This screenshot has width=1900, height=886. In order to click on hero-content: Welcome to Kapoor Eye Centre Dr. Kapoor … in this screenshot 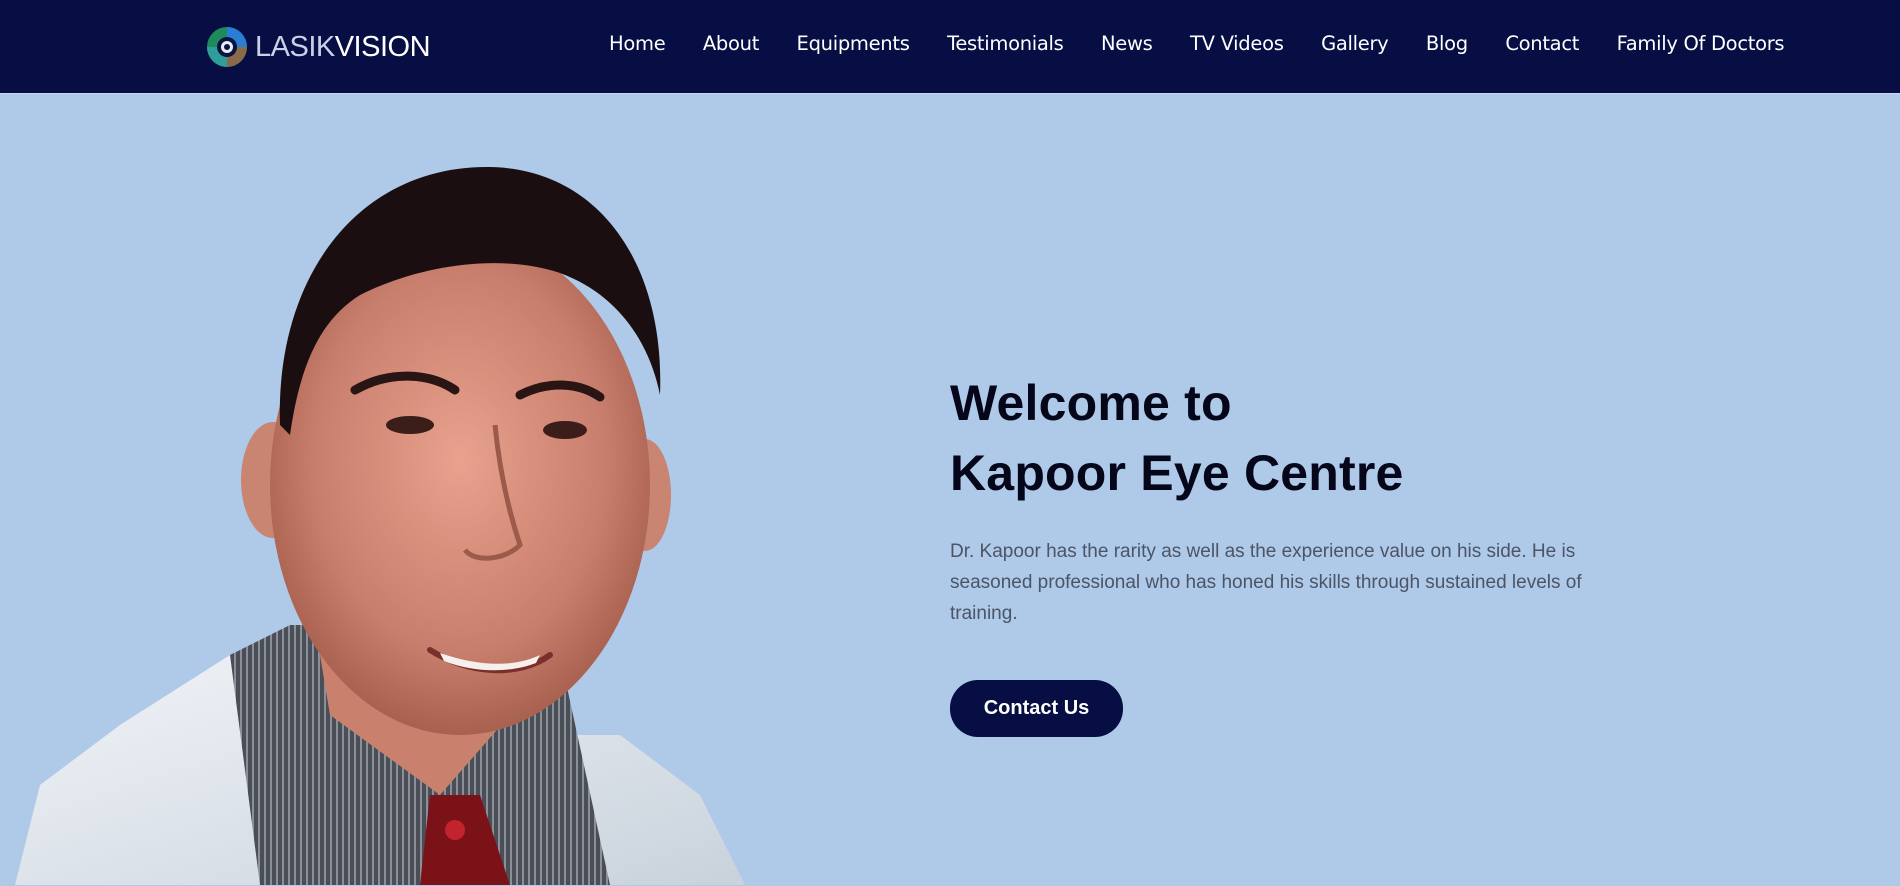, I will do `click(1290, 552)`.